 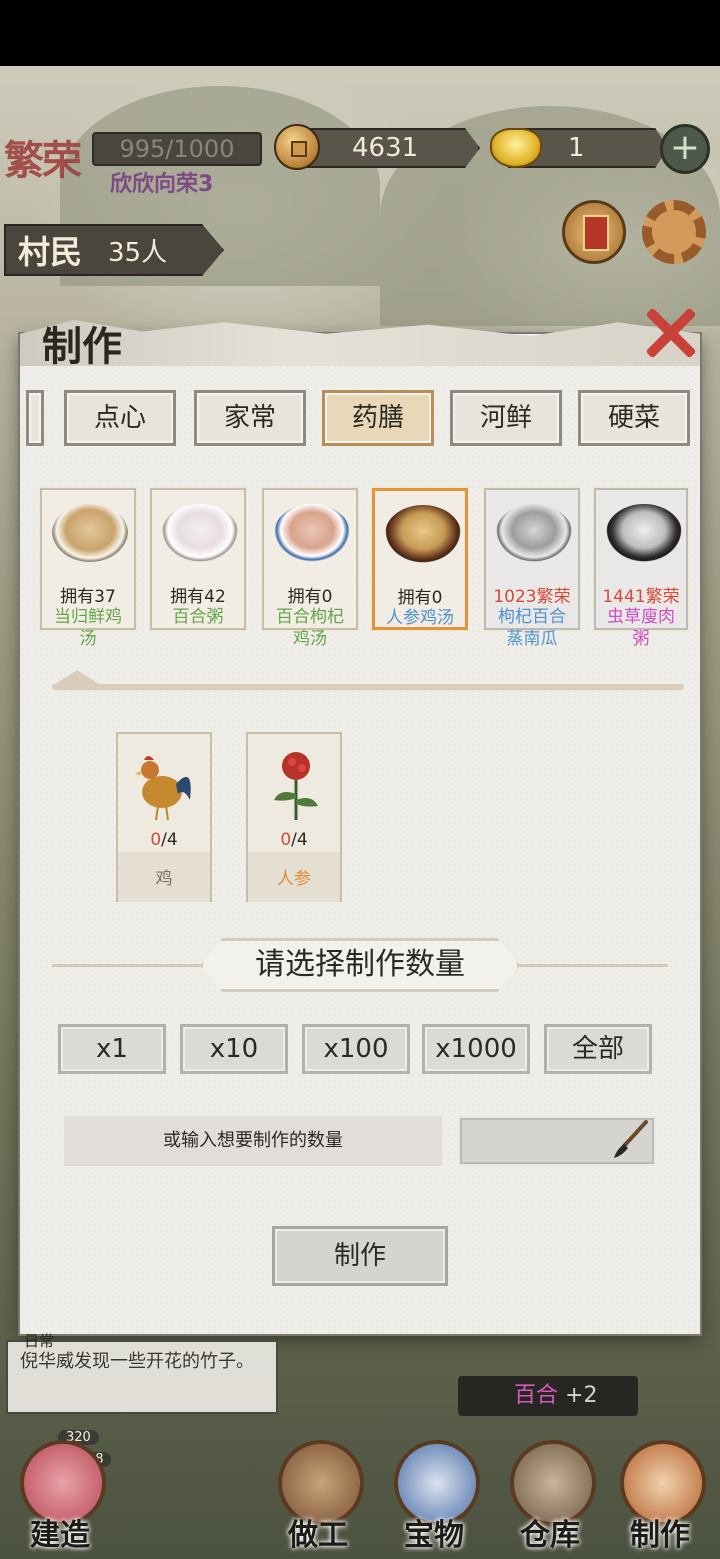 What do you see at coordinates (536, 1395) in the screenshot?
I see `toast-item: 百合` at bounding box center [536, 1395].